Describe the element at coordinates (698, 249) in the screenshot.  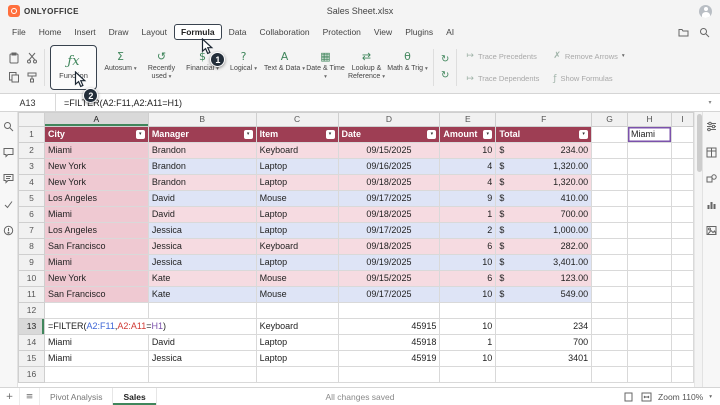
I see `vertical-scrollbar` at that location.